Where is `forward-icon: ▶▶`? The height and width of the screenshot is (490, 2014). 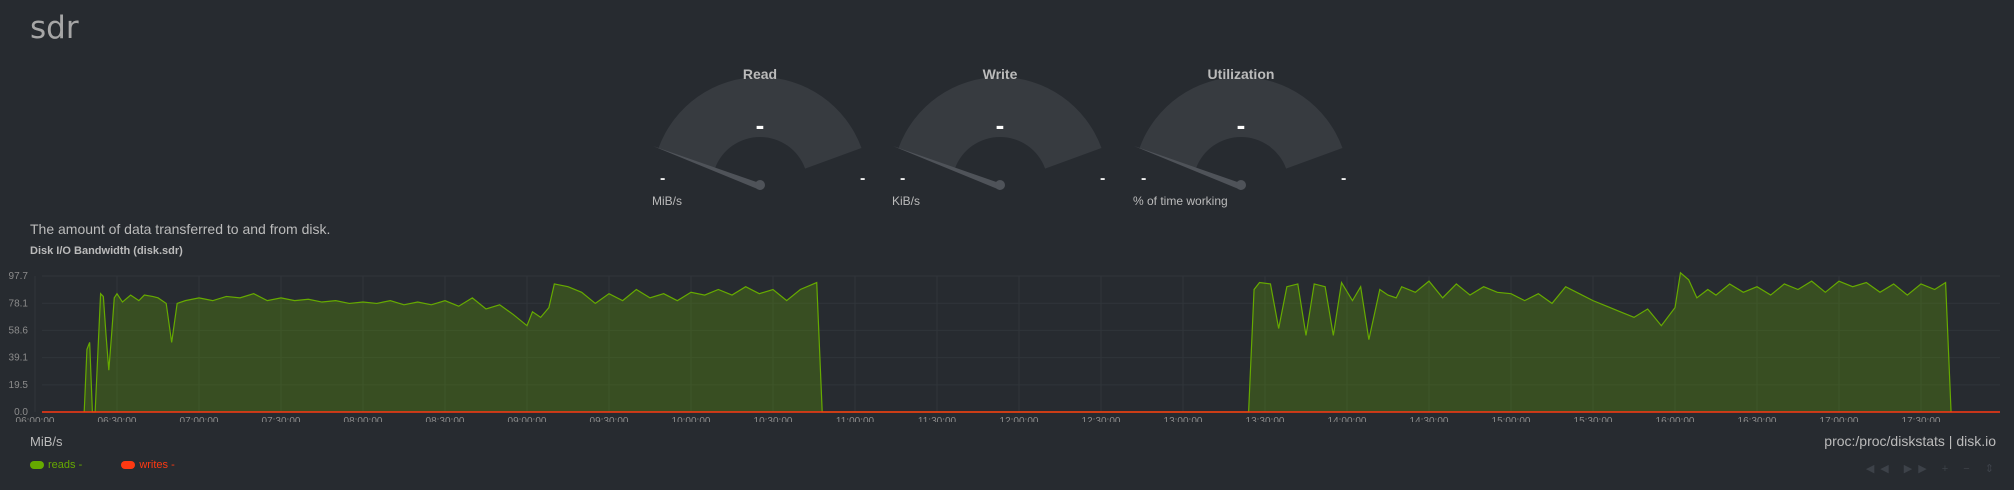
forward-icon: ▶▶ is located at coordinates (1918, 469).